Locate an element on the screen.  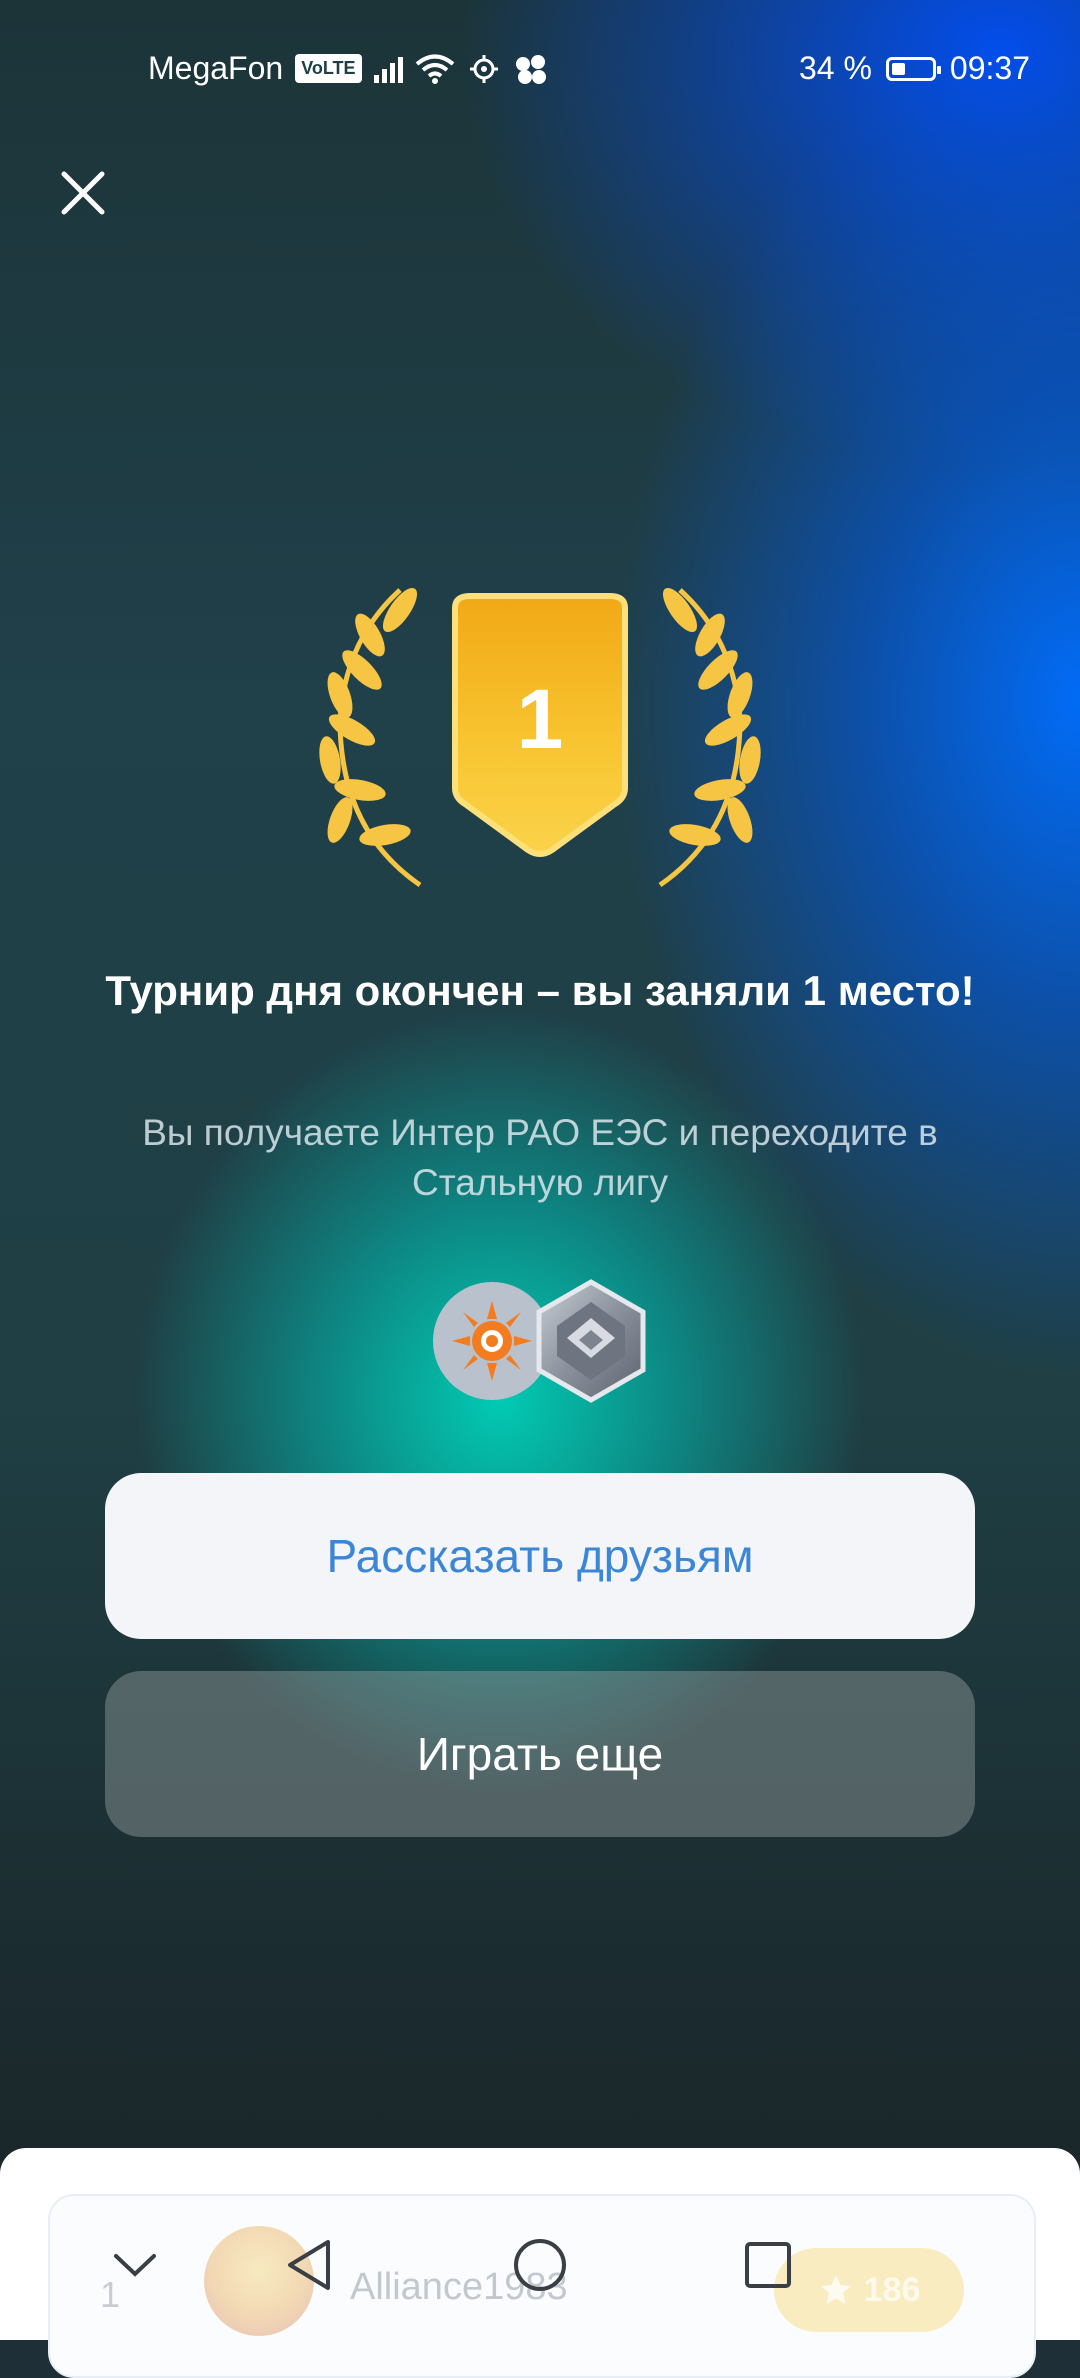
battery-percent: 34 % is located at coordinates (835, 68).